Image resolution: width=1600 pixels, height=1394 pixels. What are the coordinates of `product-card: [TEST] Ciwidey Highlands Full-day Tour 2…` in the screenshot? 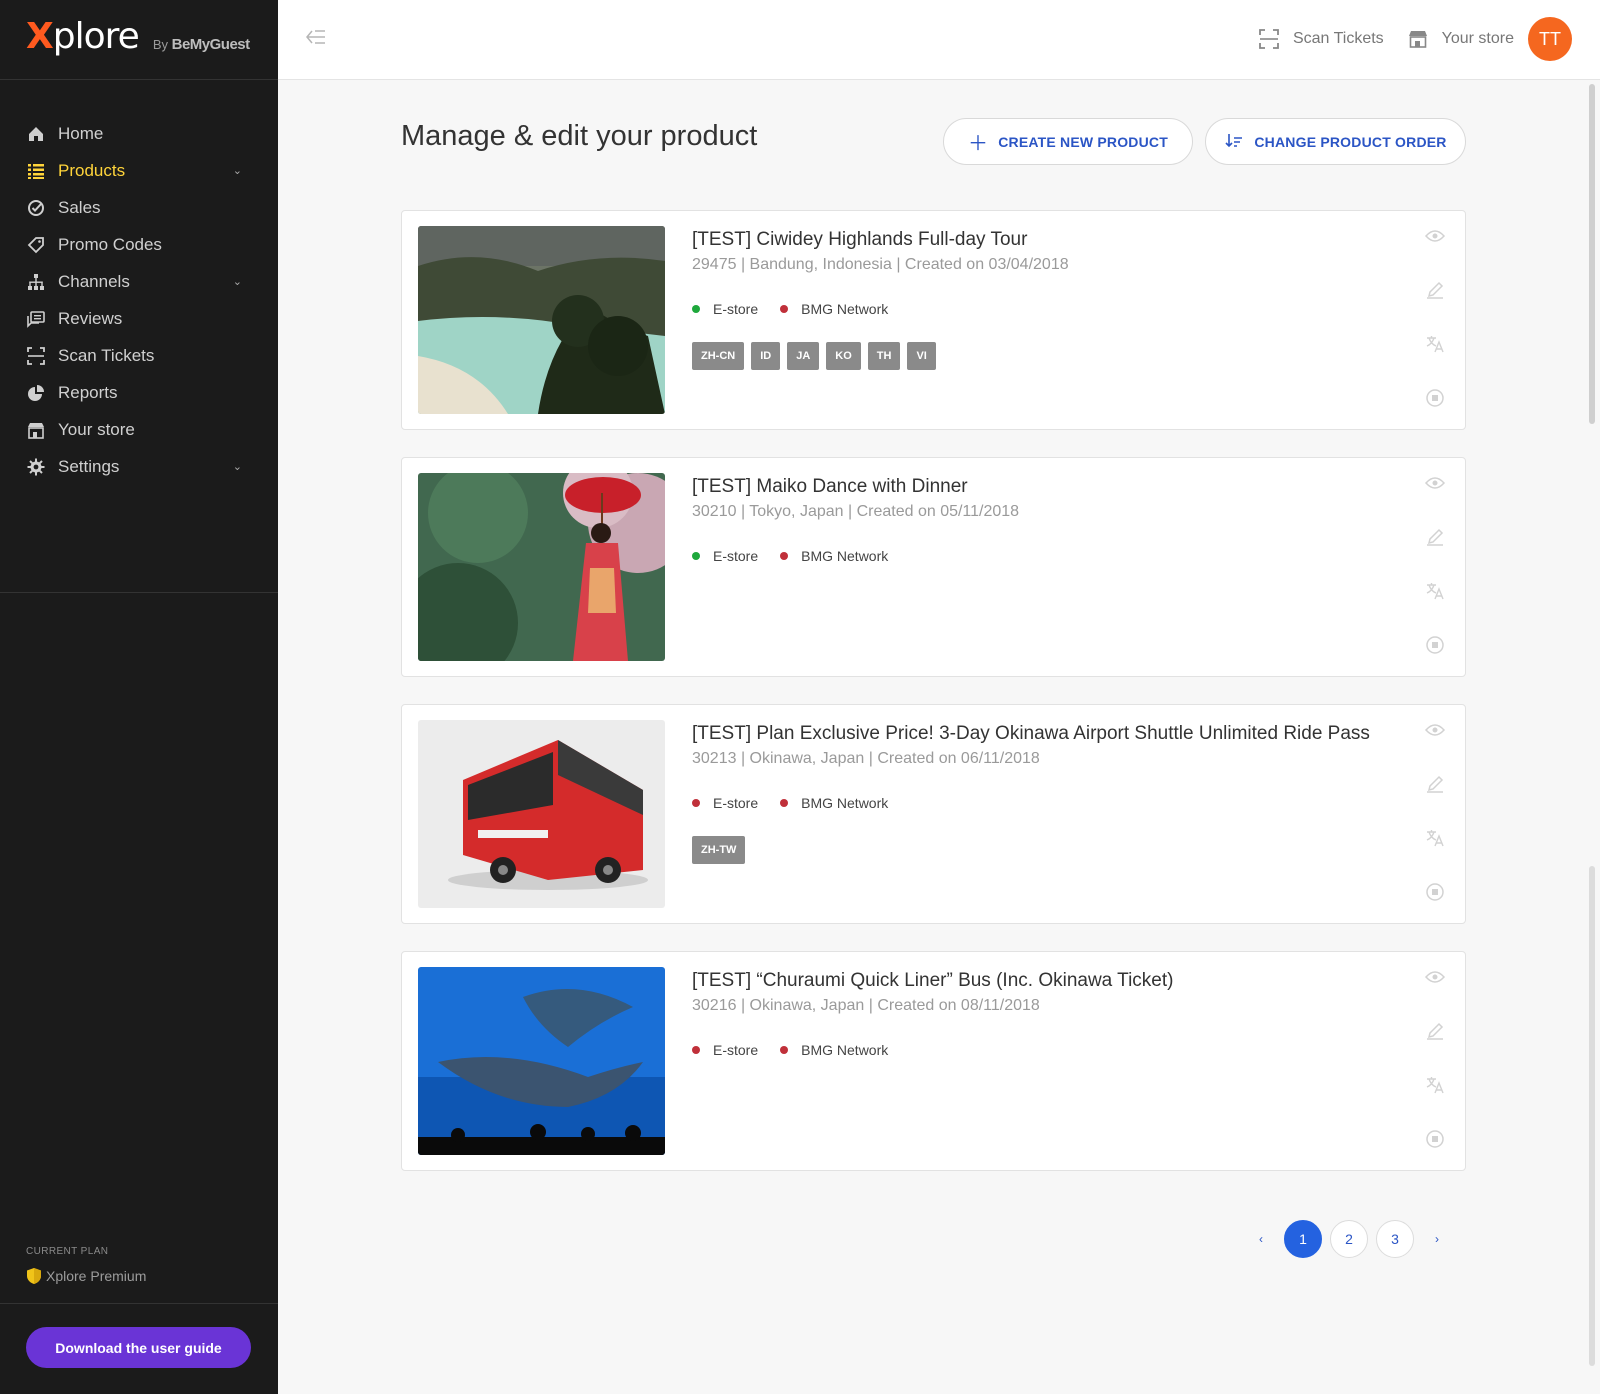 It's located at (933, 320).